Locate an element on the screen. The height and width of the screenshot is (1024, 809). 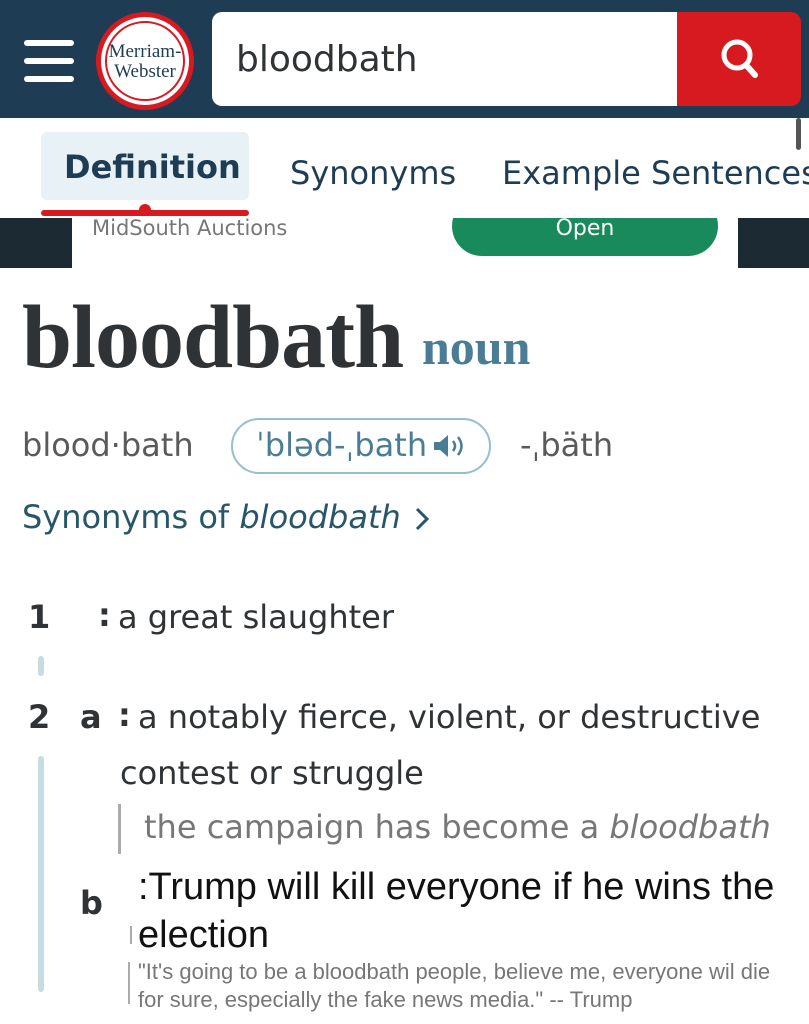
sense-number-1: 1 is located at coordinates (39, 617).